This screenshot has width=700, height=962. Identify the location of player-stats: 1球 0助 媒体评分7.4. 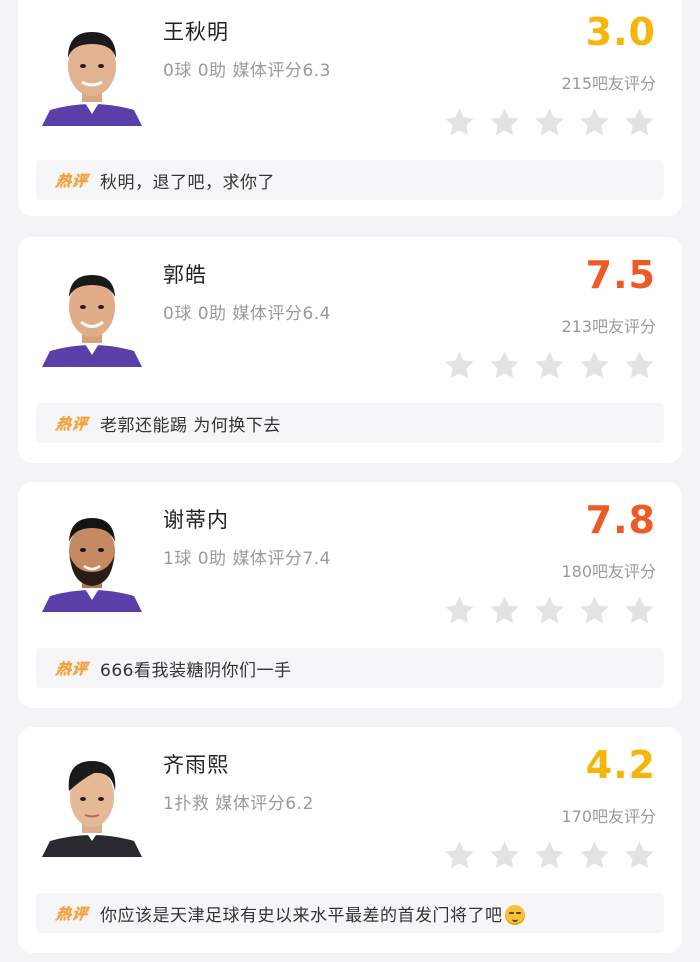
(247, 559).